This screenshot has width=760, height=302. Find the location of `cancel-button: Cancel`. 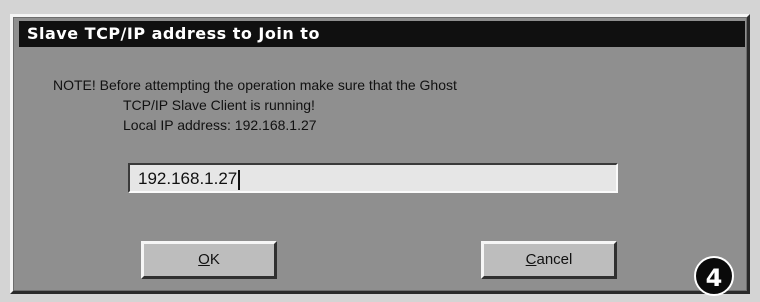

cancel-button: Cancel is located at coordinates (549, 260).